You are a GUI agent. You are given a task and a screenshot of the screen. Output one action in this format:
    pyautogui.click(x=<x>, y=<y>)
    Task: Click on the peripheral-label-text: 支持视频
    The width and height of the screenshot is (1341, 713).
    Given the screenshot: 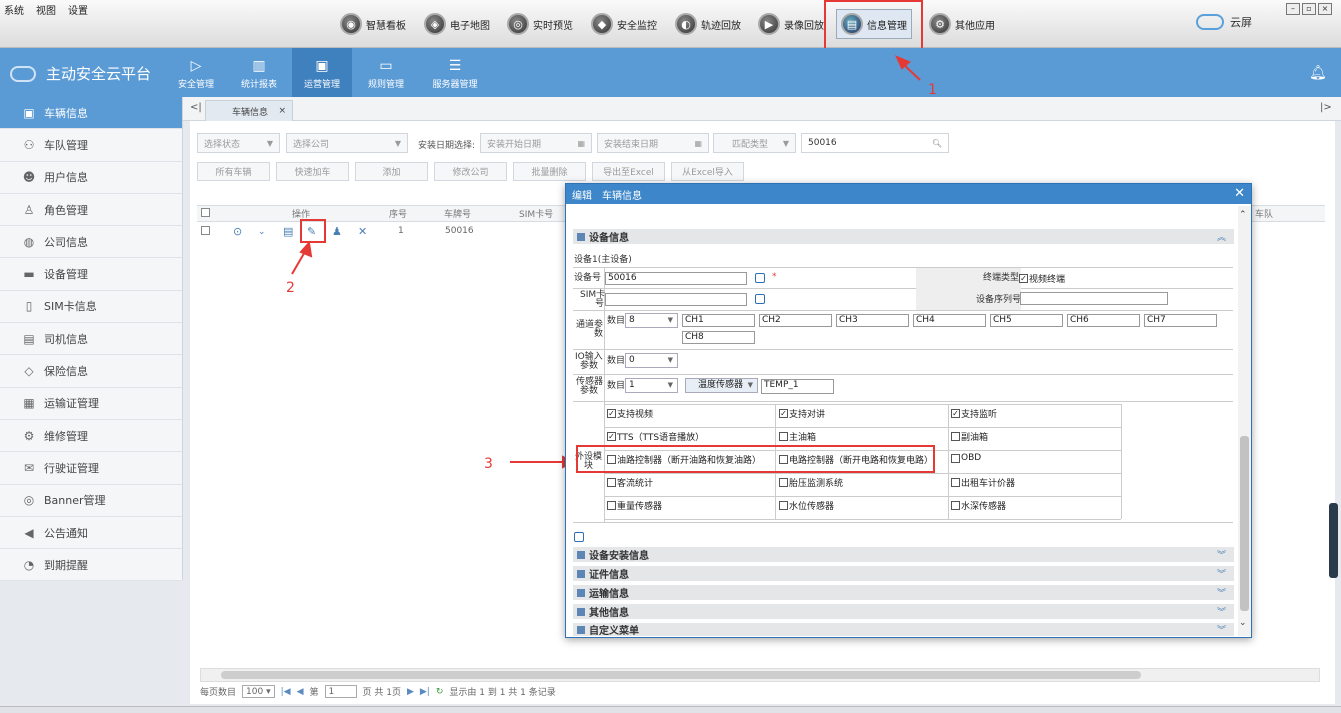 What is the action you would take?
    pyautogui.click(x=635, y=415)
    